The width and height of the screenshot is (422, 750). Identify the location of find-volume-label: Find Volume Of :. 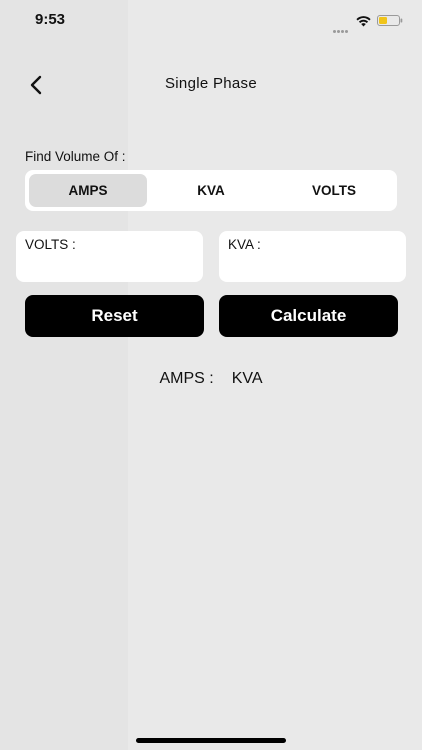
(75, 156).